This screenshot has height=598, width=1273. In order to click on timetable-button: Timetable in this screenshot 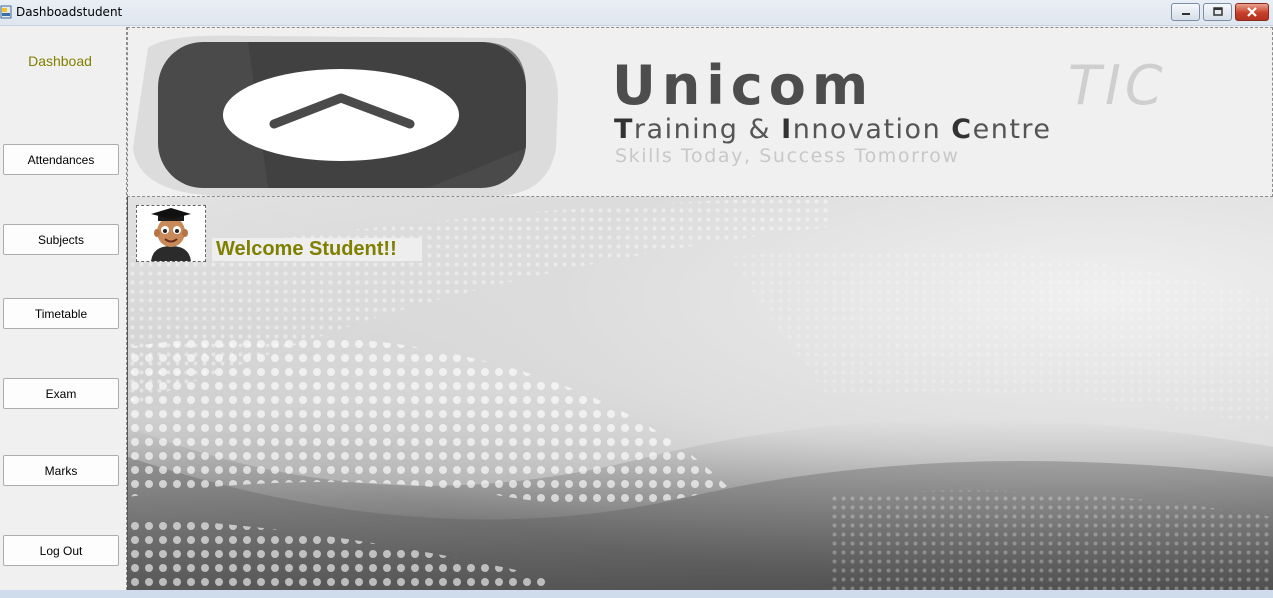, I will do `click(61, 313)`.